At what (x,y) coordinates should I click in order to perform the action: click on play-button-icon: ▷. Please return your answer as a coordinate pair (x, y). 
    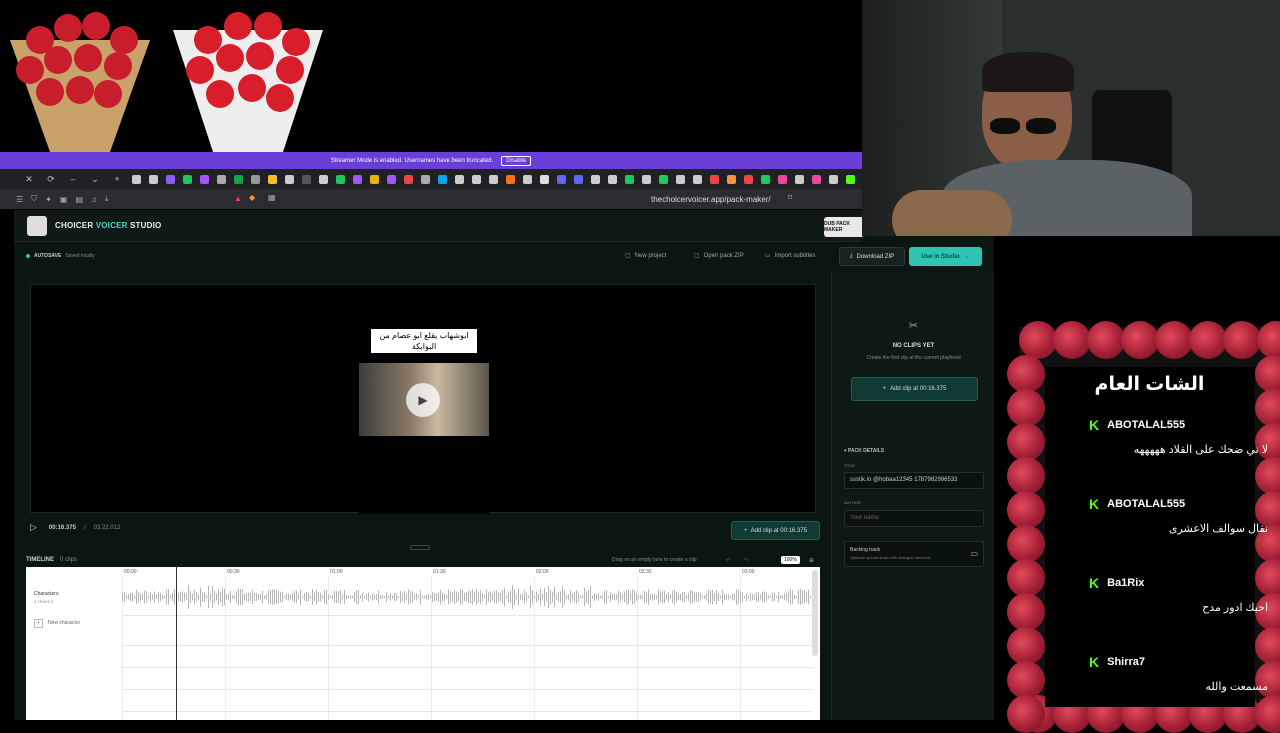
    Looking at the image, I should click on (33, 527).